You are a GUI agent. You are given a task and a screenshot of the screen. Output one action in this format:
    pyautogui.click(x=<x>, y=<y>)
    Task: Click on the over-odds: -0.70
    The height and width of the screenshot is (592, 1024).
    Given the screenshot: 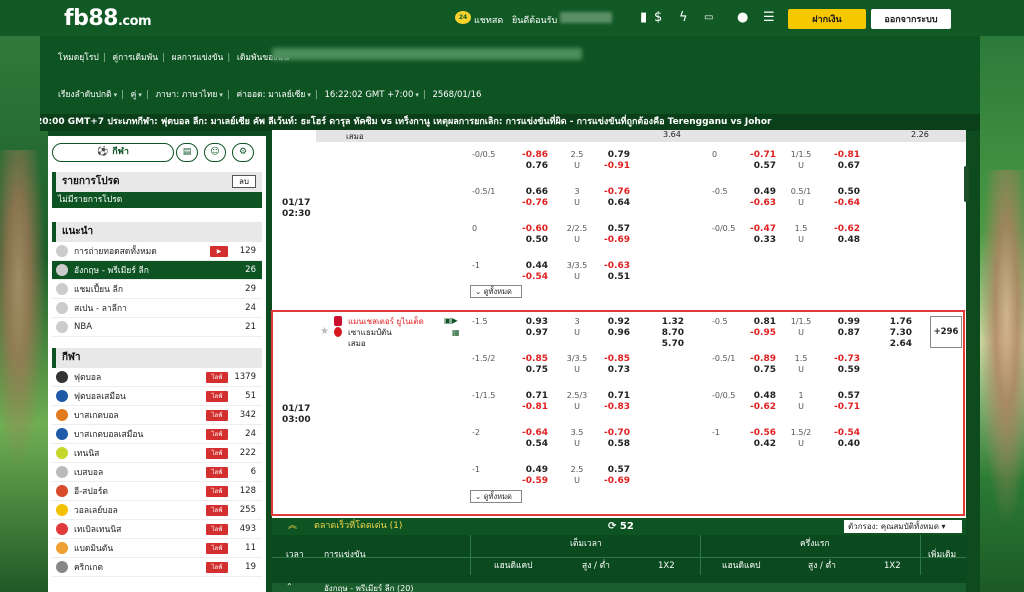 What is the action you would take?
    pyautogui.click(x=617, y=433)
    